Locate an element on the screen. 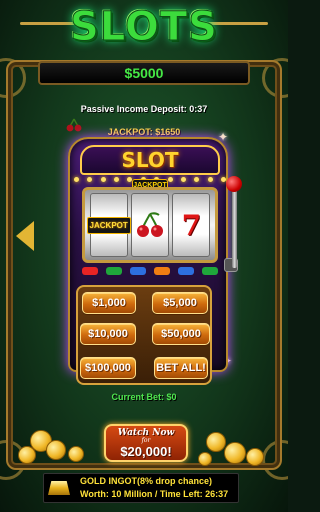  gold-ingot-icon is located at coordinates (59, 488).